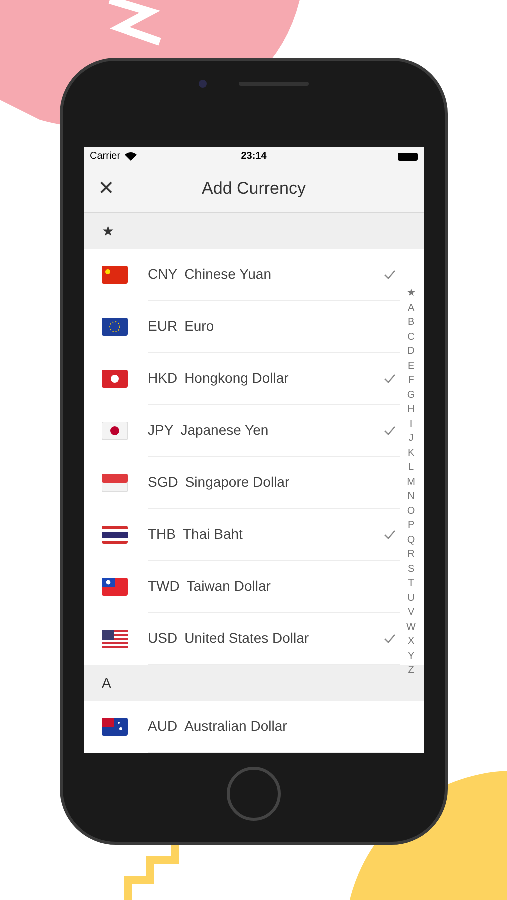  What do you see at coordinates (254, 157) in the screenshot?
I see `status-time: 23:14` at bounding box center [254, 157].